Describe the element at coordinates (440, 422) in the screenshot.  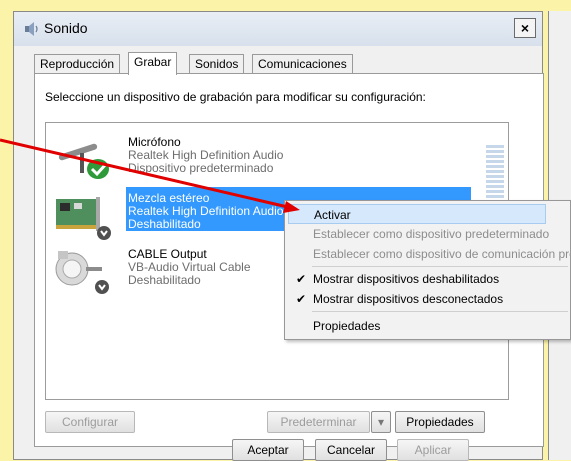
I see `properties-button: Propiedades` at that location.